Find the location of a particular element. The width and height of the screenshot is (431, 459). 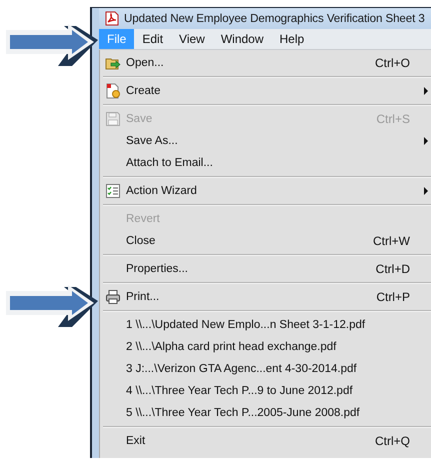

menu-item: Create is located at coordinates (274, 91).